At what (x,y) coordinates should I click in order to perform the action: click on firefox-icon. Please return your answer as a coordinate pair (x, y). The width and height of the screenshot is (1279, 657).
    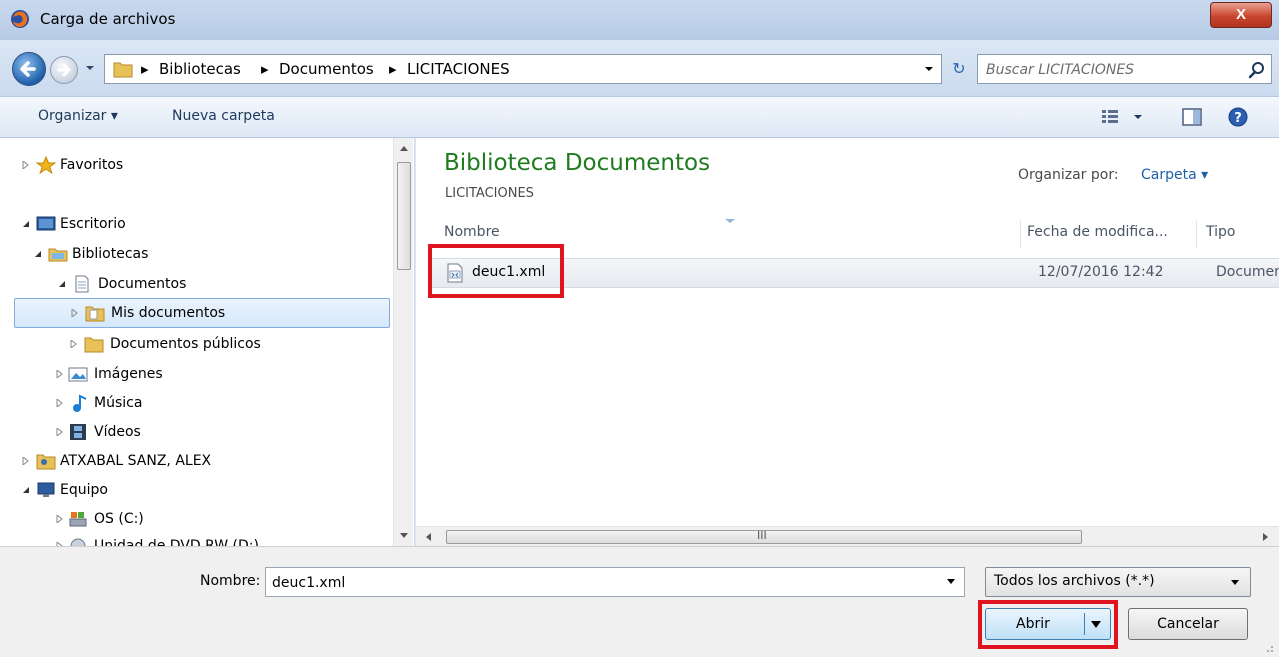
    Looking at the image, I should click on (20, 19).